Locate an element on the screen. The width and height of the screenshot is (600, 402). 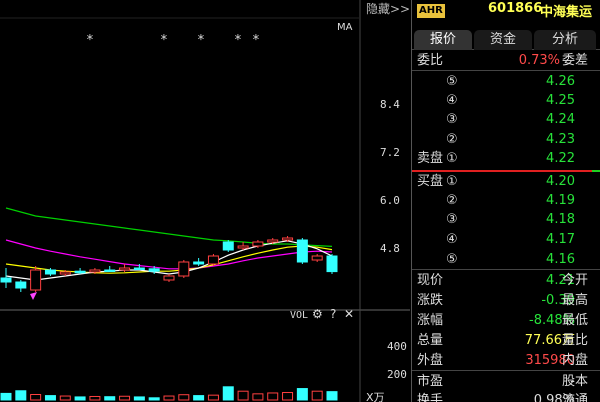
ahr-badge: AHR is located at coordinates (431, 11).